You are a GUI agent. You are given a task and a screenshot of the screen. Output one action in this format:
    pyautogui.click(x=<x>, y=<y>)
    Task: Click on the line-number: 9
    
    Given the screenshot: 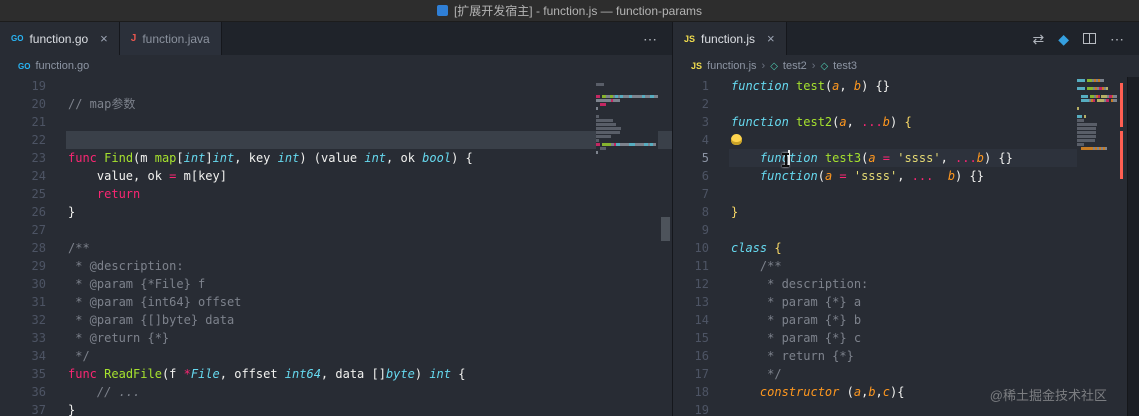 What is the action you would take?
    pyautogui.click(x=691, y=230)
    